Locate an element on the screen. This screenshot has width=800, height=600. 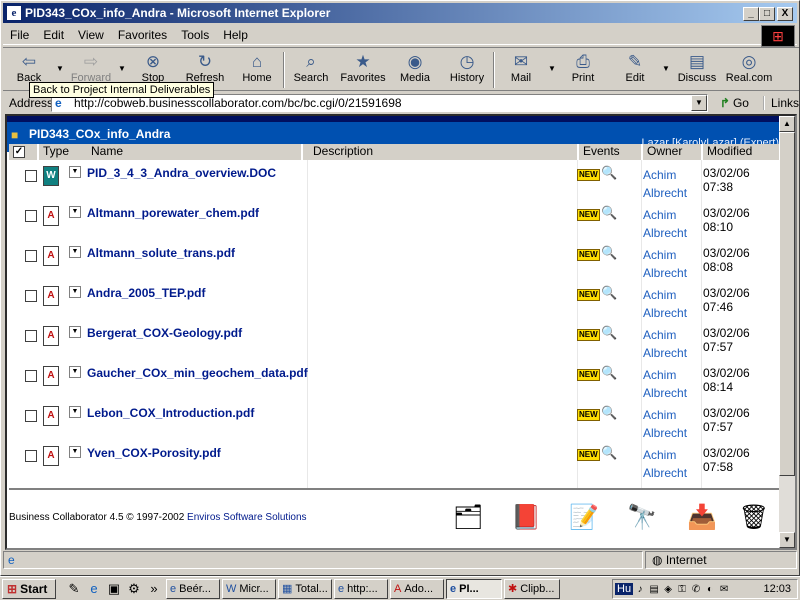
quicklaunch-ie-icon: e is located at coordinates (94, 589).